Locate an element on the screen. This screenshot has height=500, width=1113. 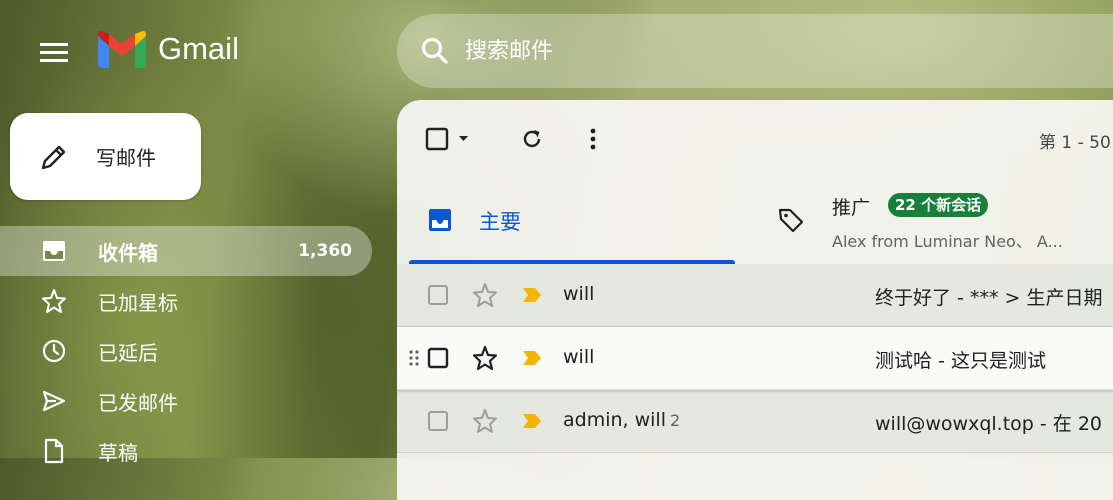
email-subject-line: will@wowxql.top - 在 20 is located at coordinates (988, 422).